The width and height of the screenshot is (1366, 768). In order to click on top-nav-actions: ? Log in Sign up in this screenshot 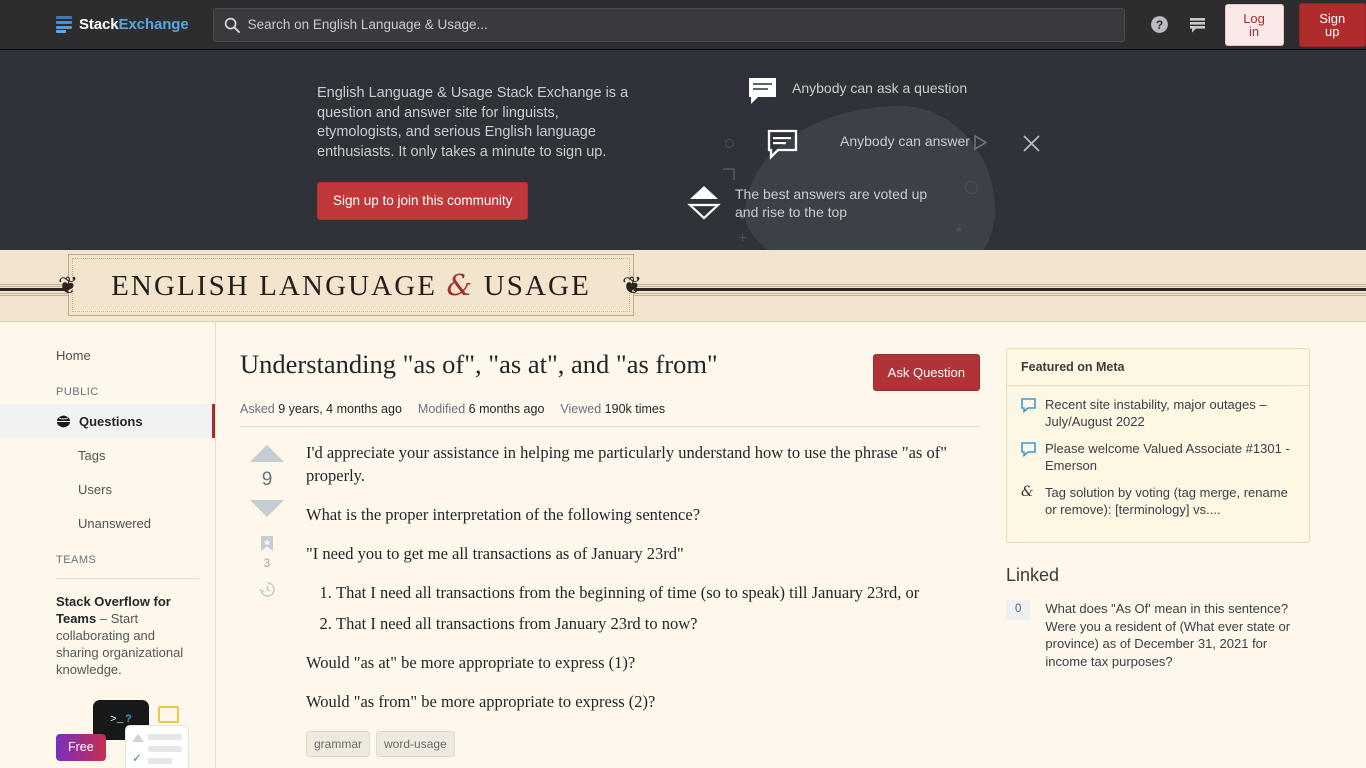, I will do `click(1256, 24)`.